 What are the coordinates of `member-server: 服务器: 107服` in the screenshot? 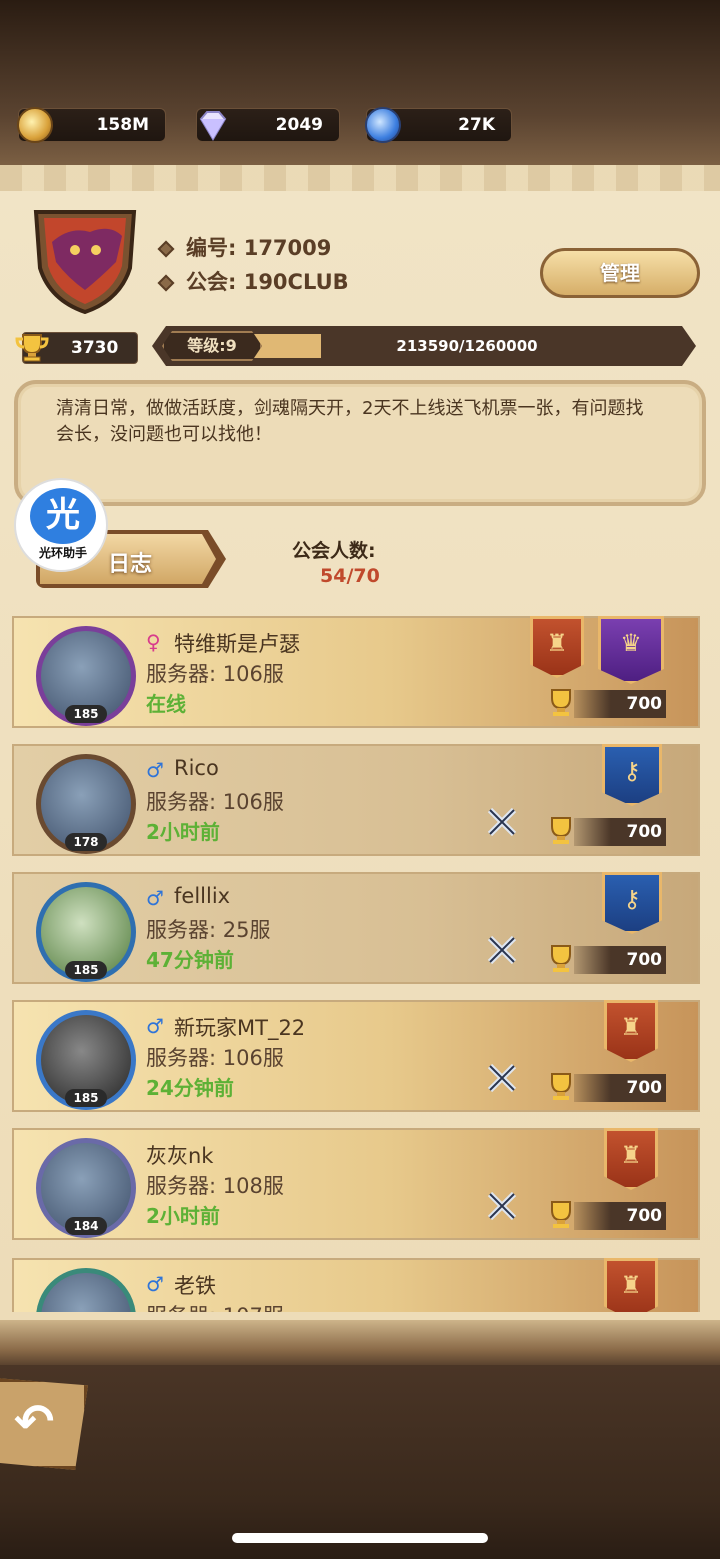 It's located at (215, 1306).